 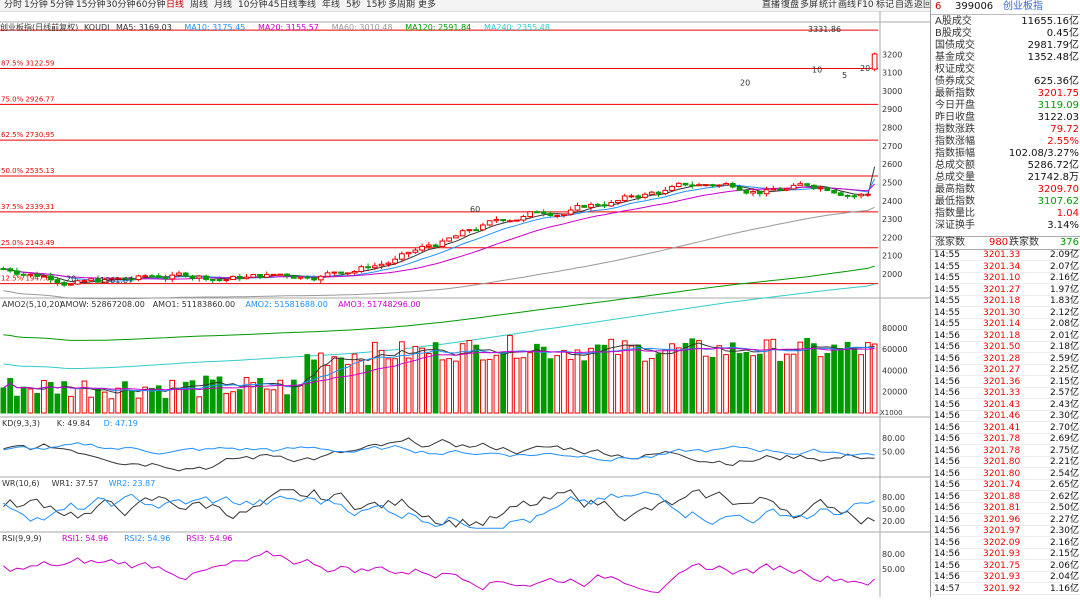 What do you see at coordinates (1062, 33) in the screenshot?
I see `stat-value: 0.45亿` at bounding box center [1062, 33].